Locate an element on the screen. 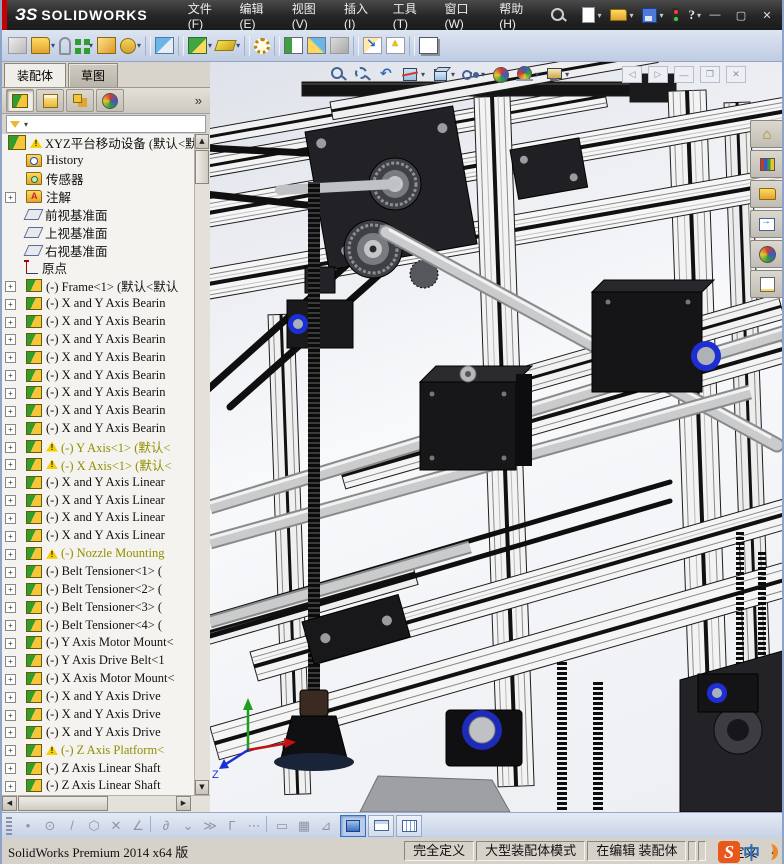 Image resolution: width=784 pixels, height=864 pixels. doc-restore-button: ❐ is located at coordinates (710, 74).